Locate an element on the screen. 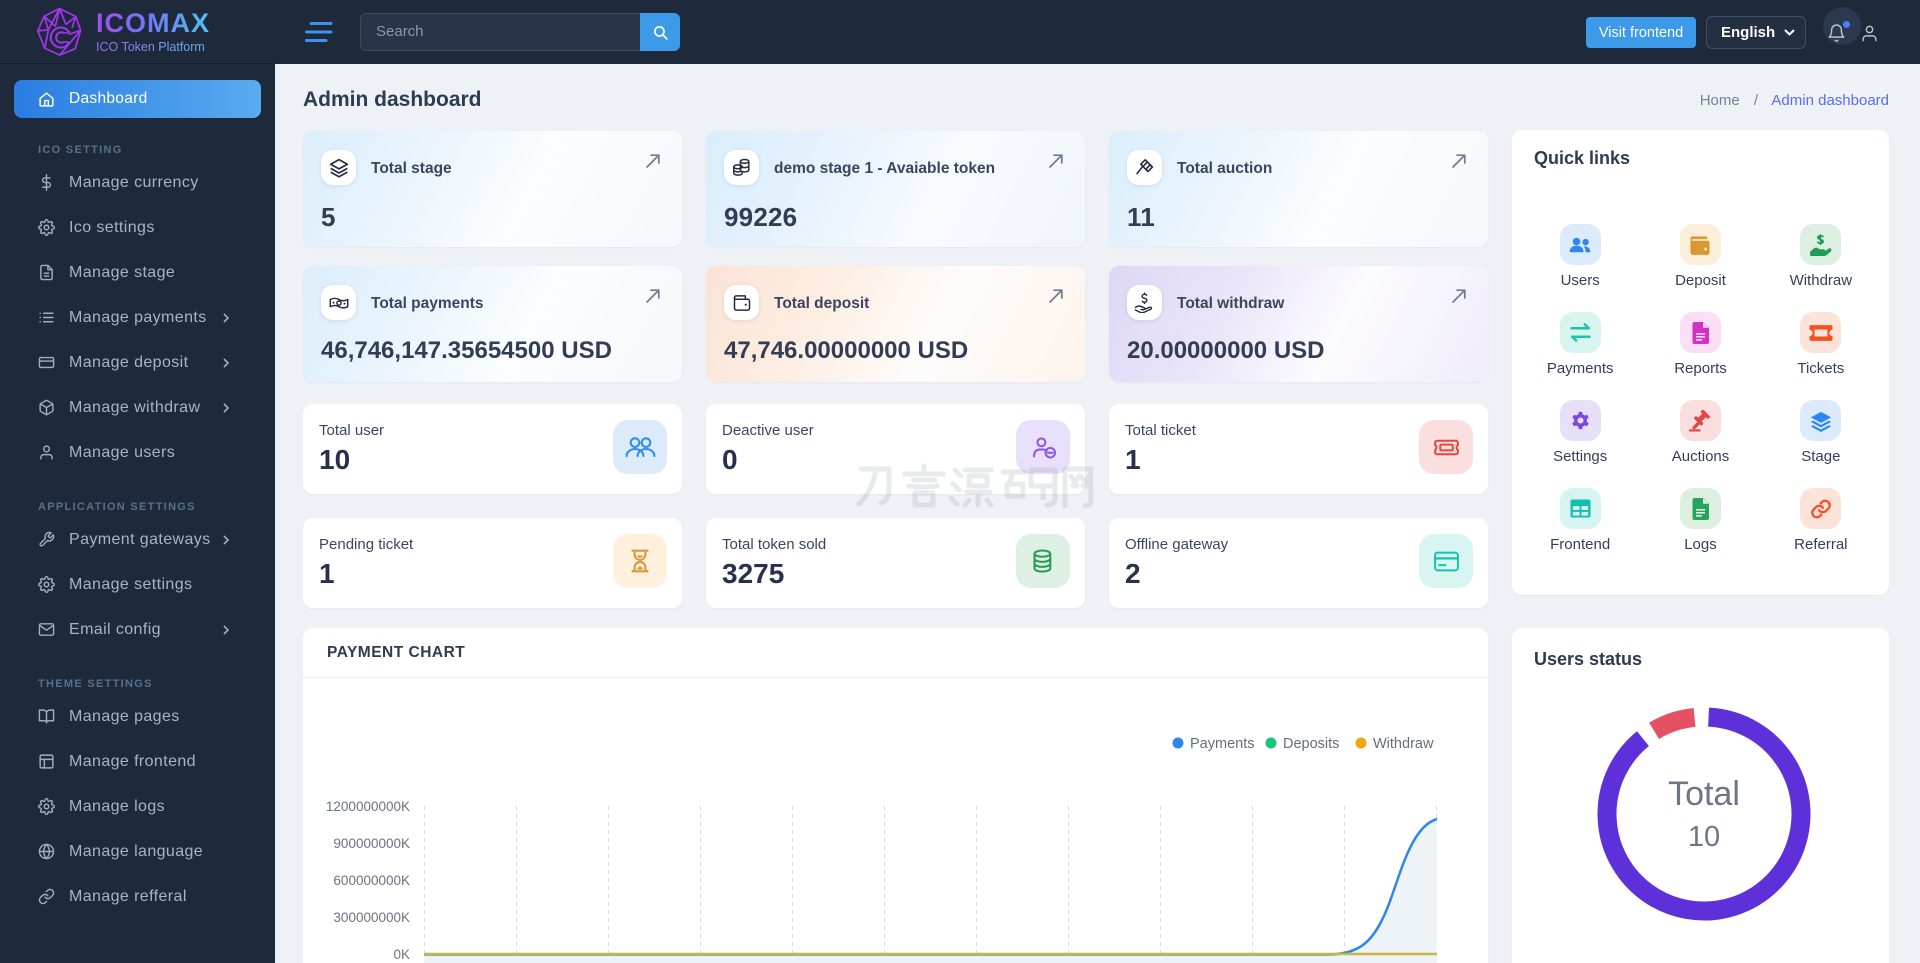 The width and height of the screenshot is (1920, 963). svg-text: 900000000K is located at coordinates (371, 843).